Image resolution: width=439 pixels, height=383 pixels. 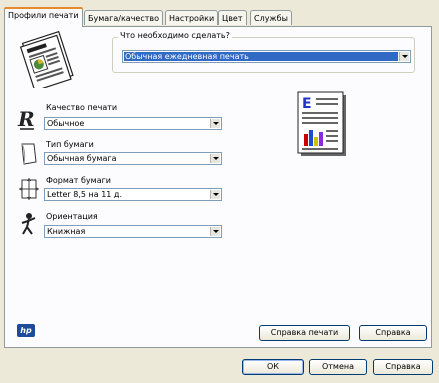 I want to click on tab-color: Цвет, so click(x=232, y=17).